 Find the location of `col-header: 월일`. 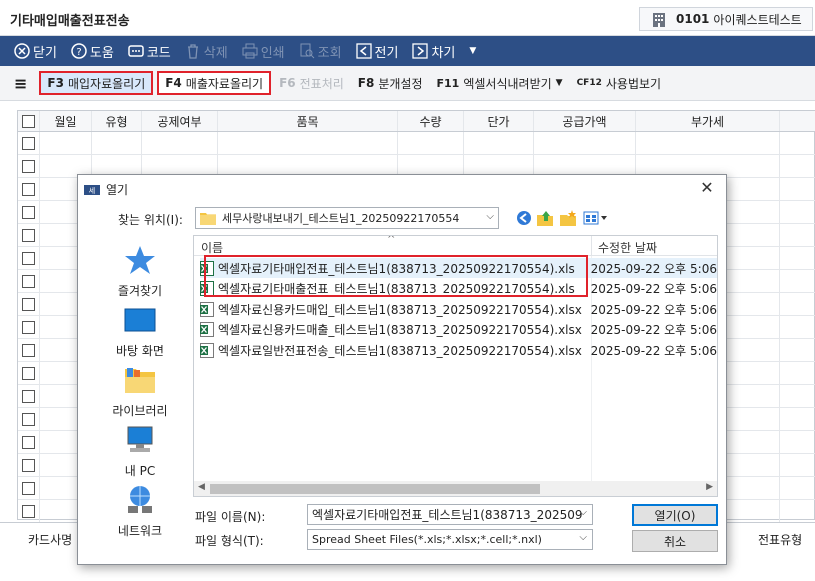

col-header: 월일 is located at coordinates (66, 121).